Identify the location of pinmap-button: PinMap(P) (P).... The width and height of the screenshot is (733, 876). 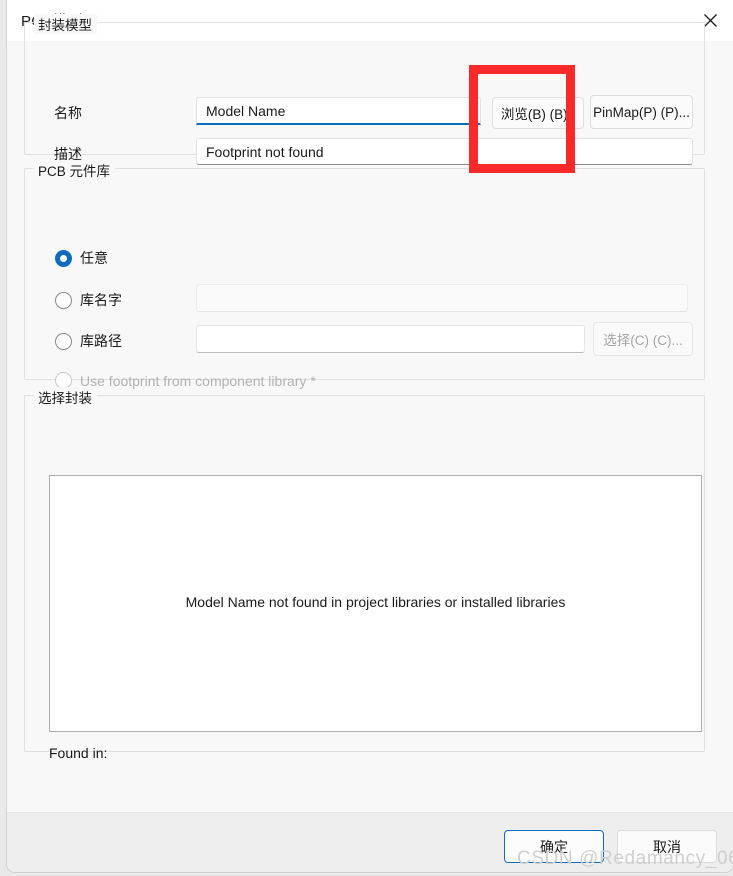
(641, 112).